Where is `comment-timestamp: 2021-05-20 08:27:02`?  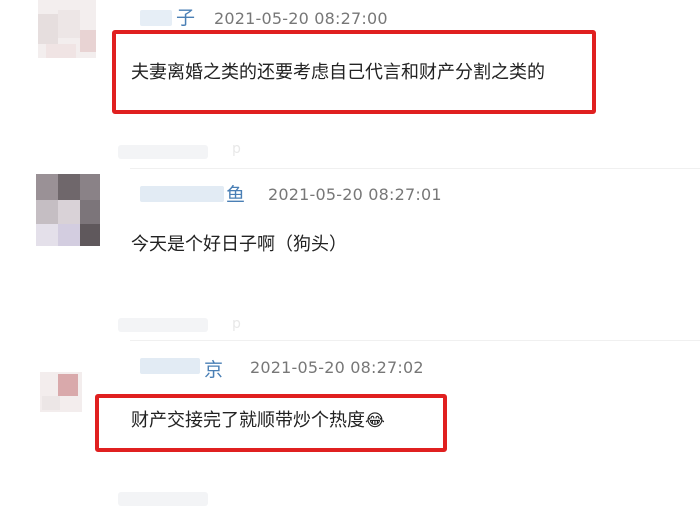
comment-timestamp: 2021-05-20 08:27:02 is located at coordinates (337, 367).